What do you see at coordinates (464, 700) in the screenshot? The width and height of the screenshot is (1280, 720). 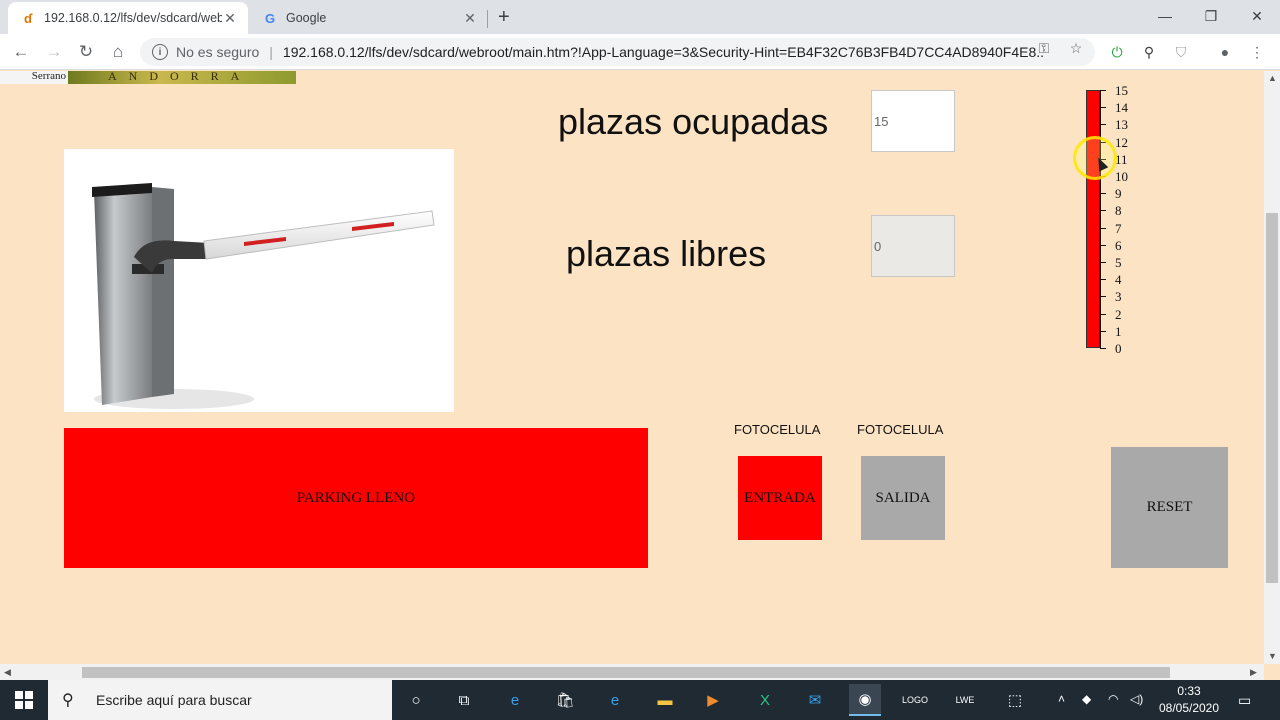 I see `task-view-icon: ⧉` at bounding box center [464, 700].